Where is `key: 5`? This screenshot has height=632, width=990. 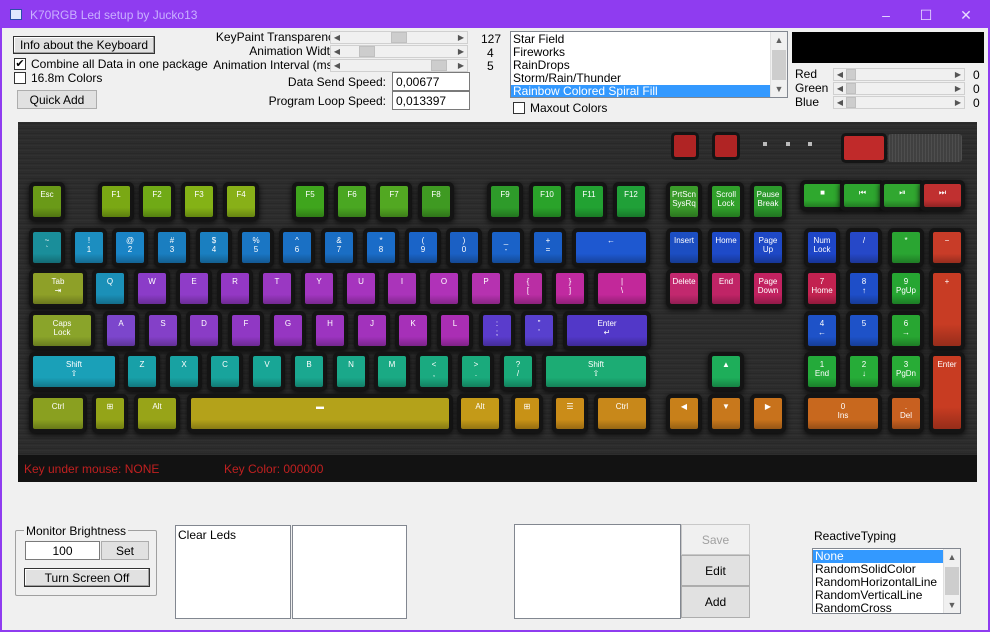
key: 5 is located at coordinates (864, 330).